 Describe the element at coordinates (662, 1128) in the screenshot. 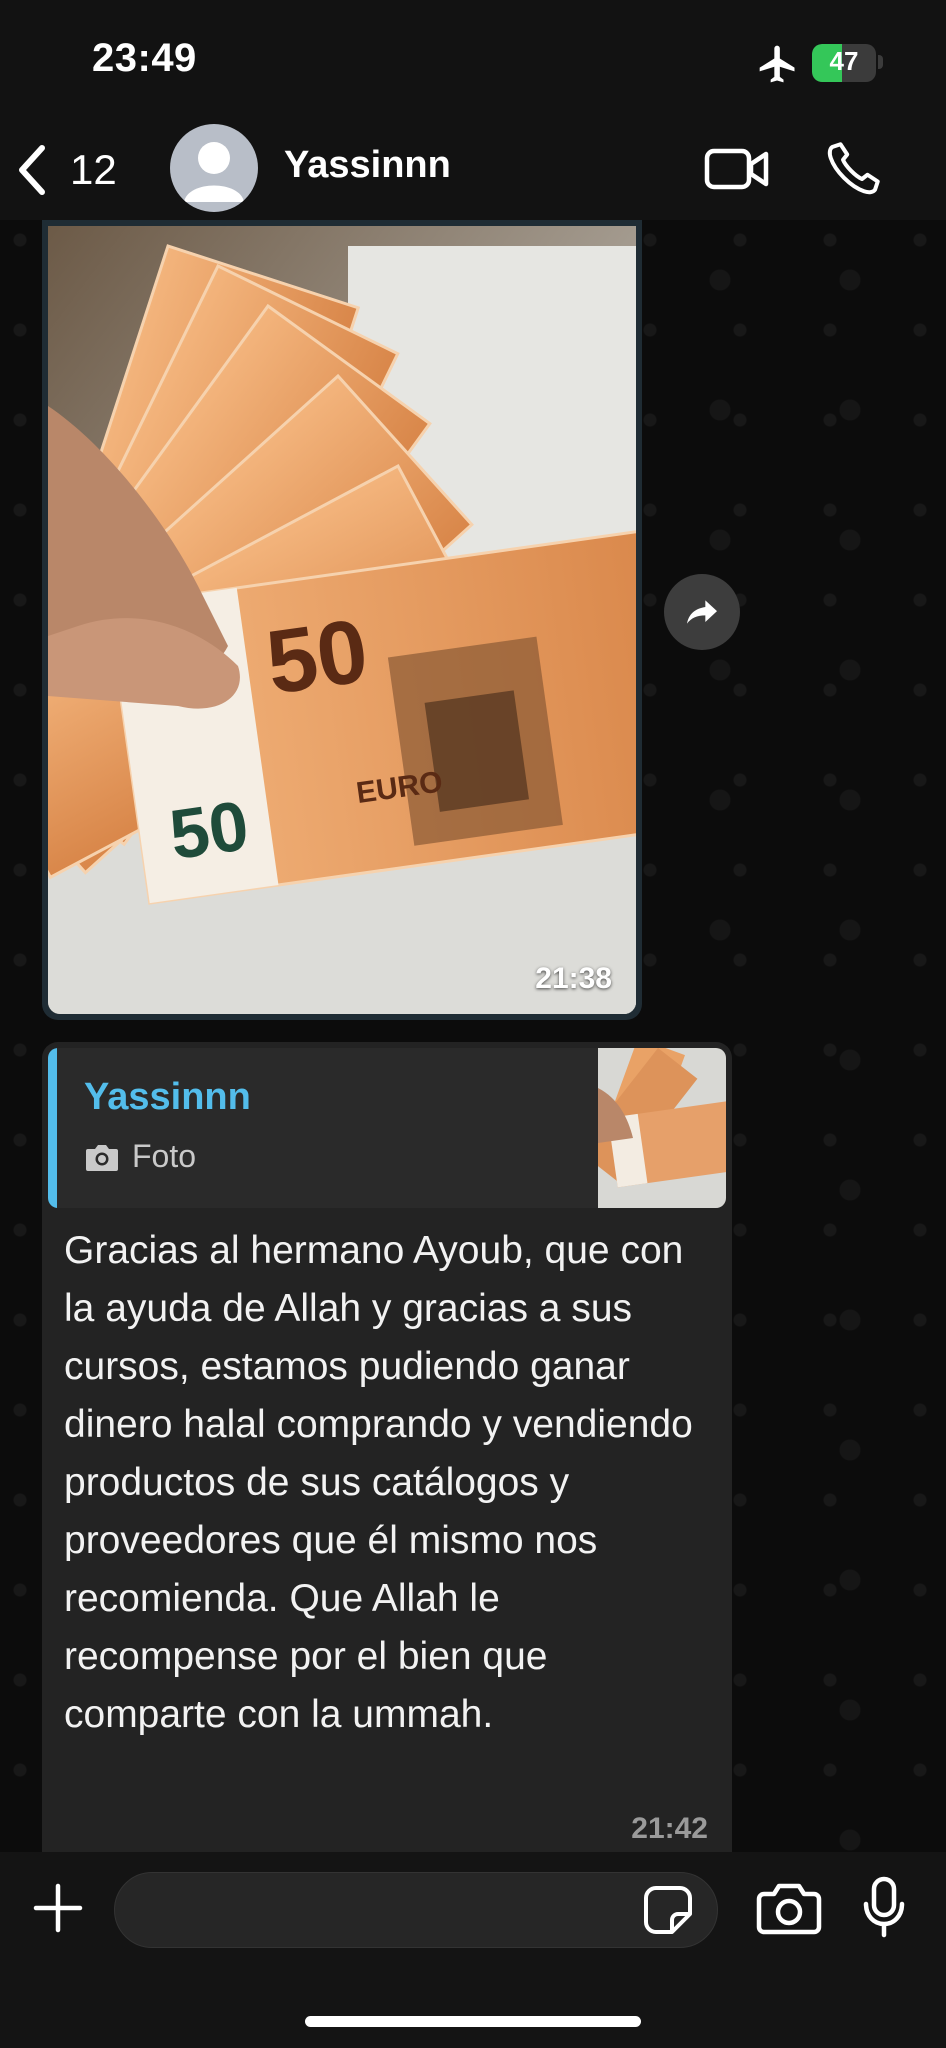

I see `quote-thumbnail` at that location.